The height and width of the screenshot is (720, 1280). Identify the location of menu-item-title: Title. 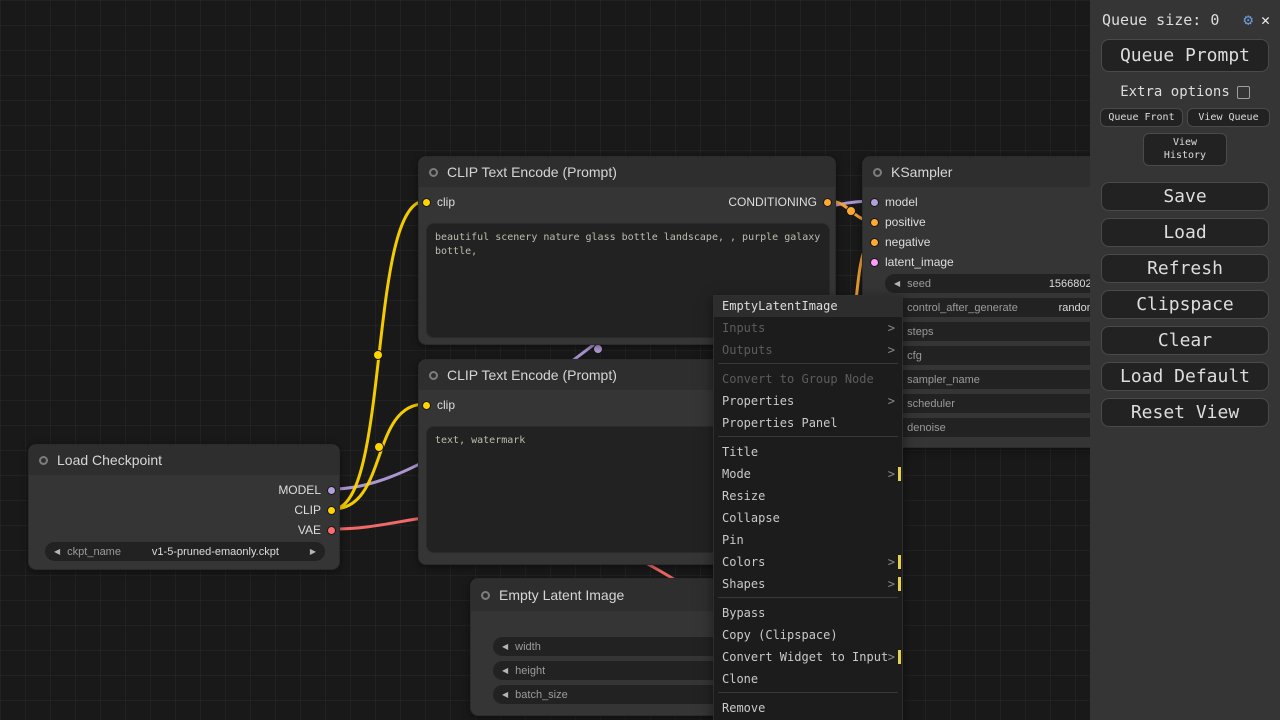
(808, 452).